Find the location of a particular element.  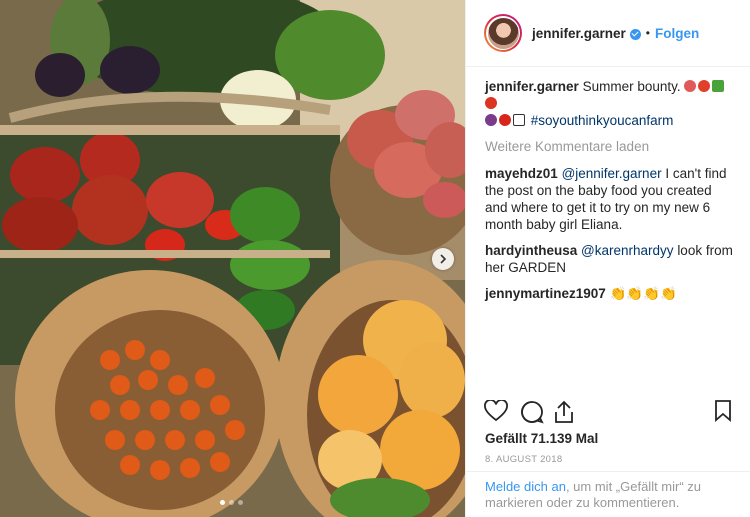

caption-hashtag: #soyouthinkyoucanfarm is located at coordinates (602, 120).